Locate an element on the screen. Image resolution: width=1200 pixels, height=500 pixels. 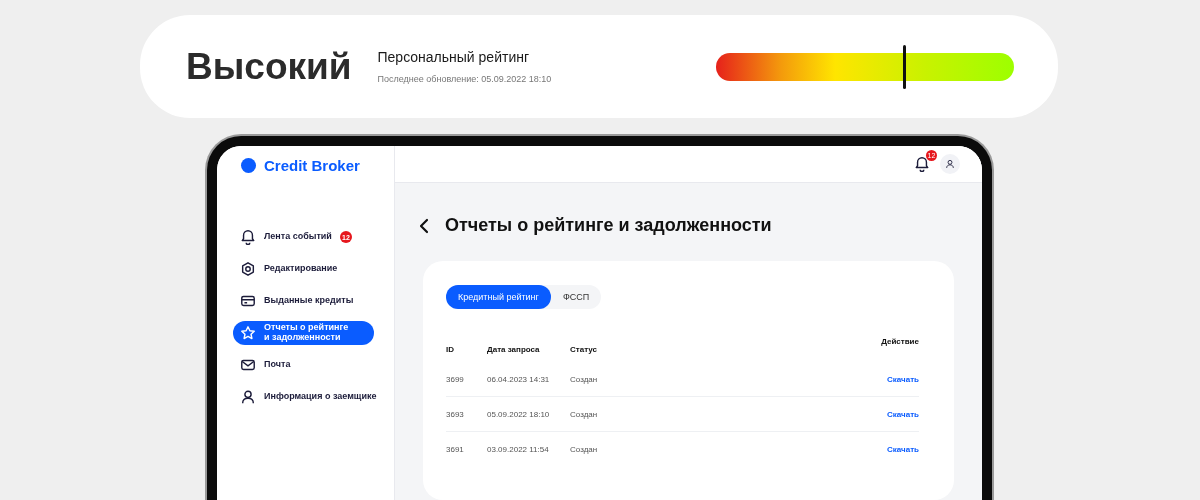
sidebar-item: Выданные кредиты is located at coordinates (303, 301).